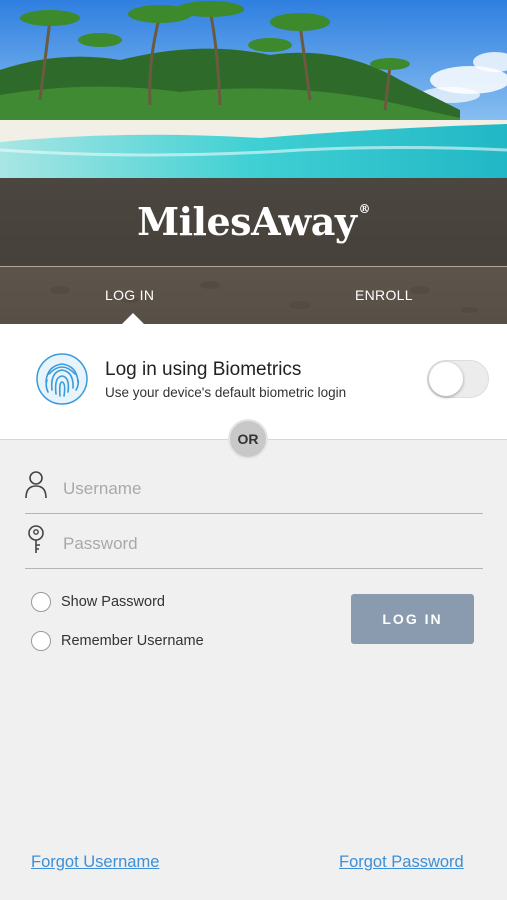  What do you see at coordinates (253, 295) in the screenshot?
I see `auth-tabs: LOG IN ENROLL` at bounding box center [253, 295].